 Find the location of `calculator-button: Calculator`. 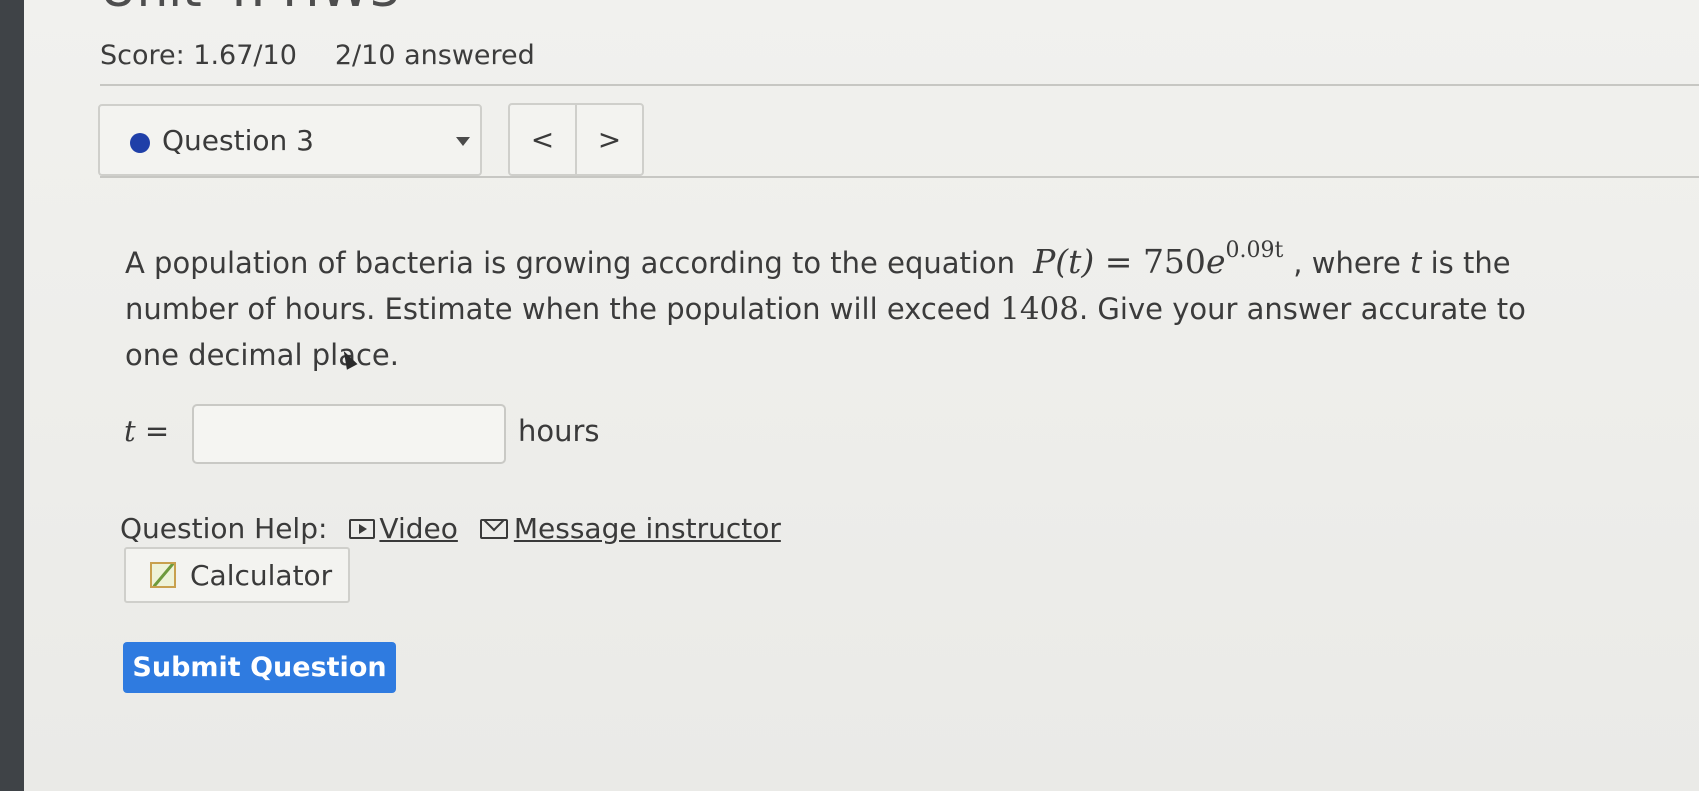

calculator-button: Calculator is located at coordinates (237, 575).